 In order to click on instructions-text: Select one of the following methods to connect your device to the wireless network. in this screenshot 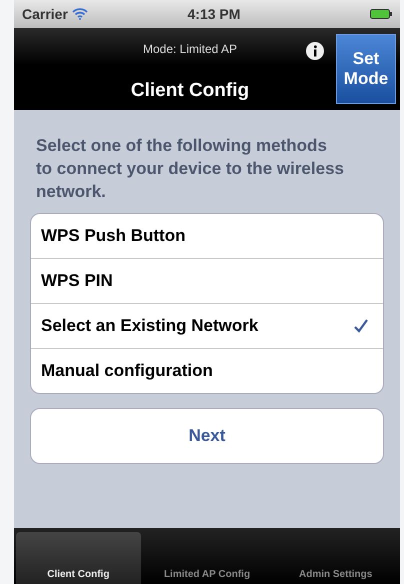, I will do `click(190, 169)`.